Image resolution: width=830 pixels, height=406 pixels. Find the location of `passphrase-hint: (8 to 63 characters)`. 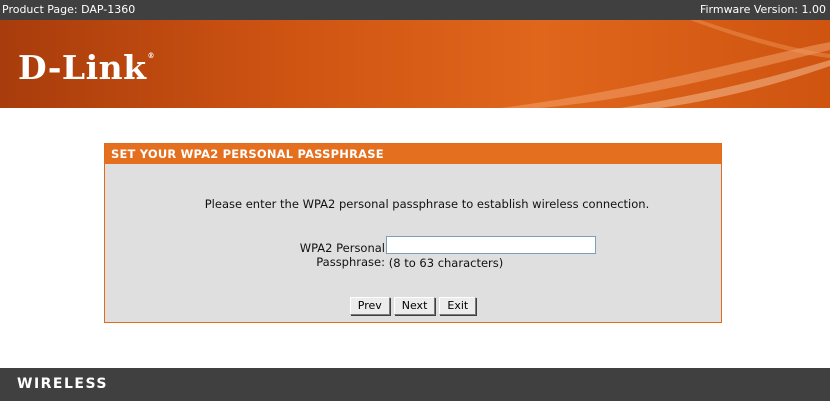

passphrase-hint: (8 to 63 characters) is located at coordinates (446, 263).